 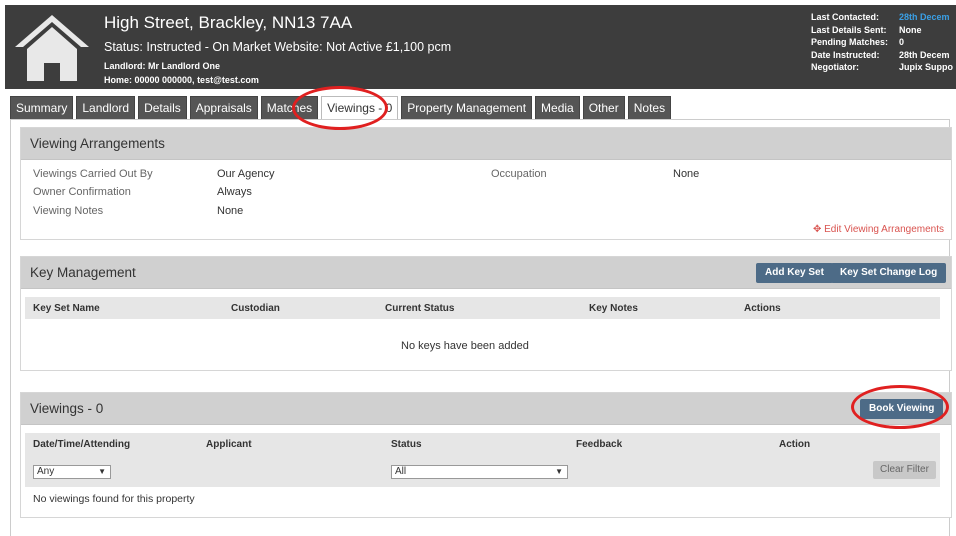 What do you see at coordinates (360, 108) in the screenshot?
I see `tab-viewings: Viewings - 0` at bounding box center [360, 108].